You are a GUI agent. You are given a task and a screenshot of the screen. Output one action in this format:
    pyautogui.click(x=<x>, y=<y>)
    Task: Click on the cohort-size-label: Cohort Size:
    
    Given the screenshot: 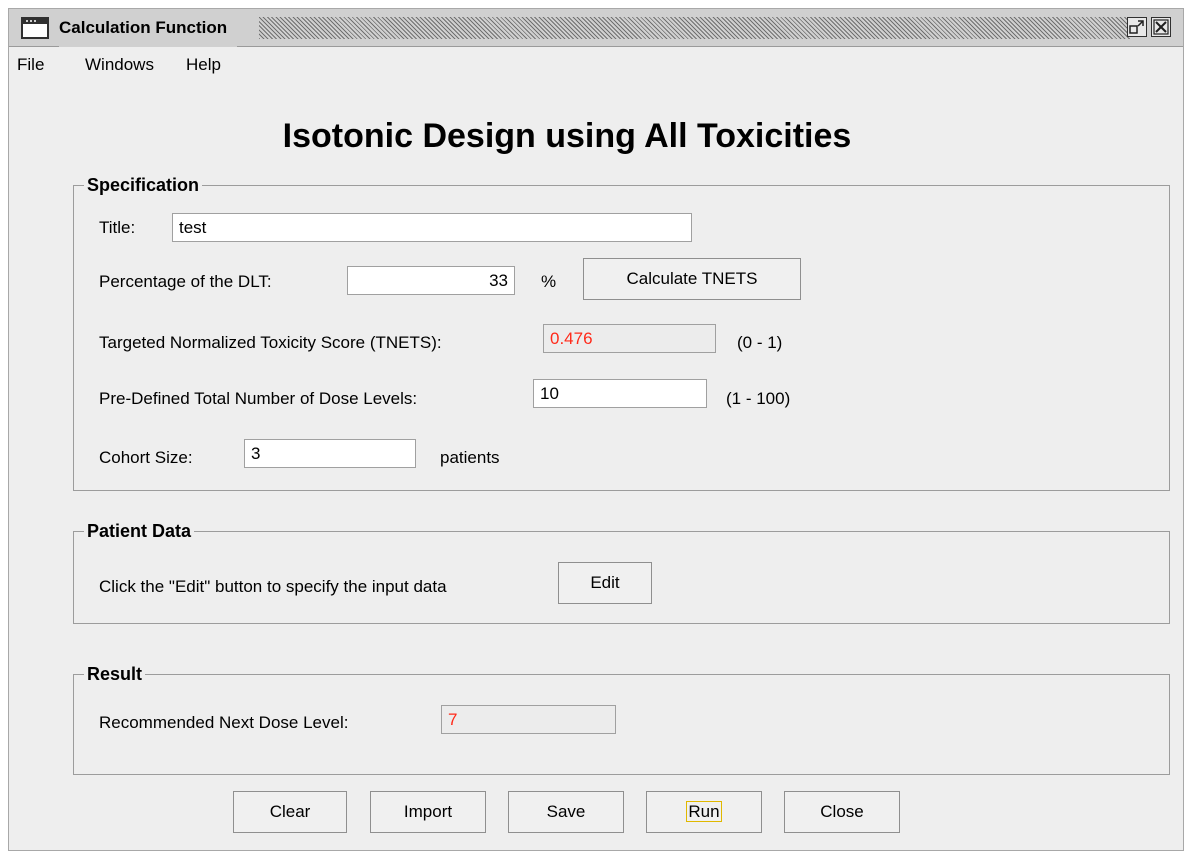 What is the action you would take?
    pyautogui.click(x=146, y=457)
    